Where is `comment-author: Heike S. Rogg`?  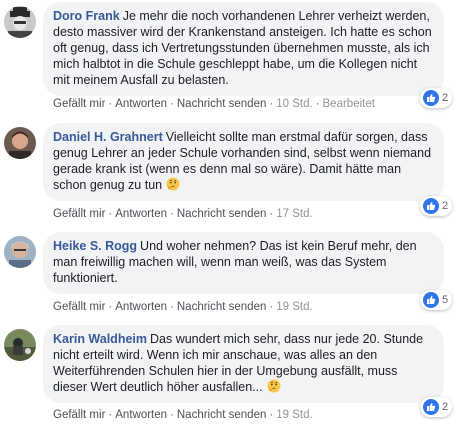 comment-author: Heike S. Rogg is located at coordinates (95, 246).